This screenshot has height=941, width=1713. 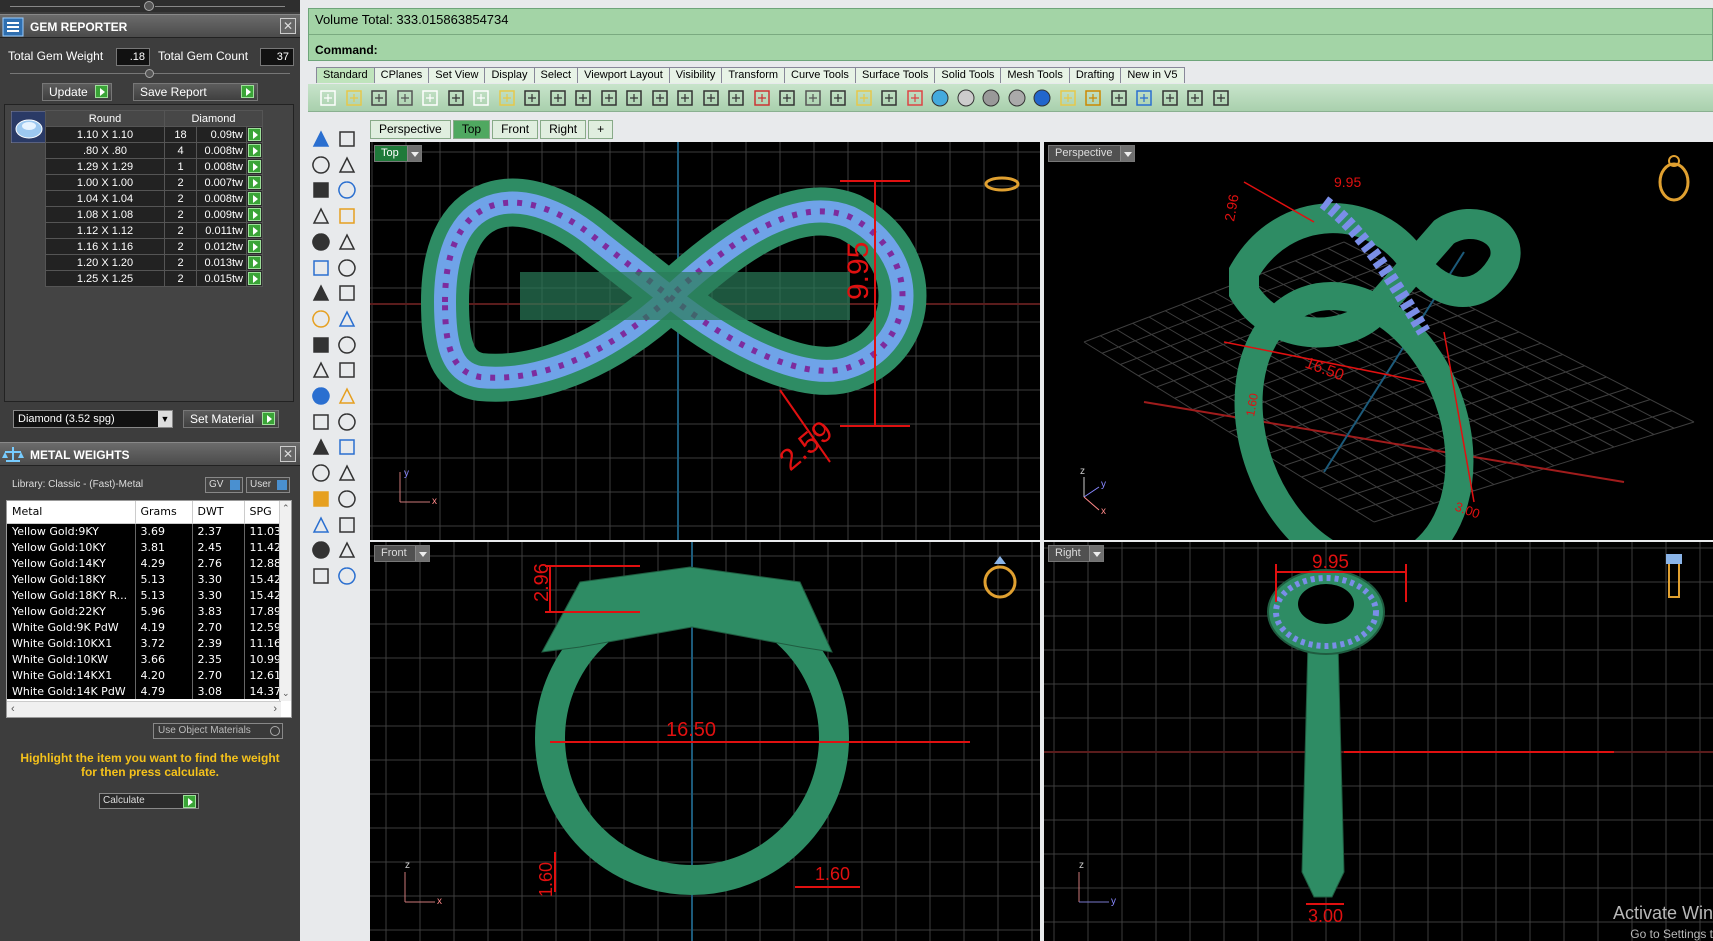 I want to click on box-icon, so click(x=321, y=293).